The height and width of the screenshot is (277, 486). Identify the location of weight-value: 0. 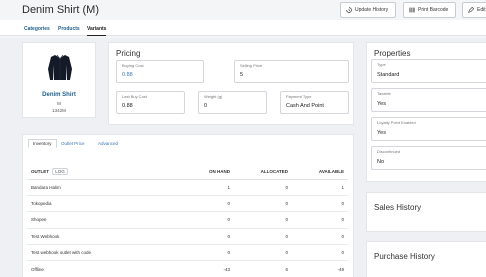
(206, 106).